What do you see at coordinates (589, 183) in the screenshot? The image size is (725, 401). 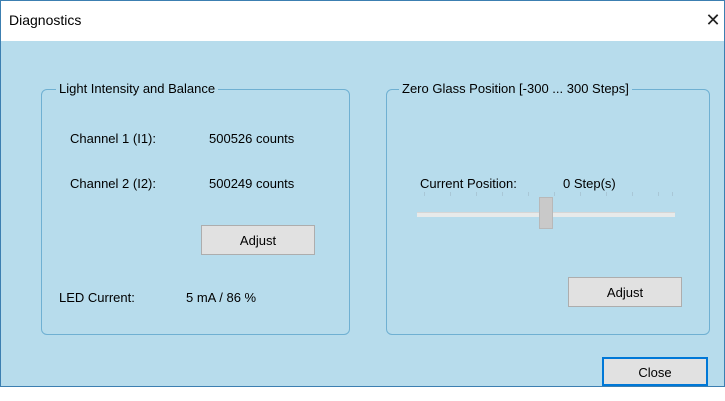 I see `current-position-value: 0 Step(s)` at bounding box center [589, 183].